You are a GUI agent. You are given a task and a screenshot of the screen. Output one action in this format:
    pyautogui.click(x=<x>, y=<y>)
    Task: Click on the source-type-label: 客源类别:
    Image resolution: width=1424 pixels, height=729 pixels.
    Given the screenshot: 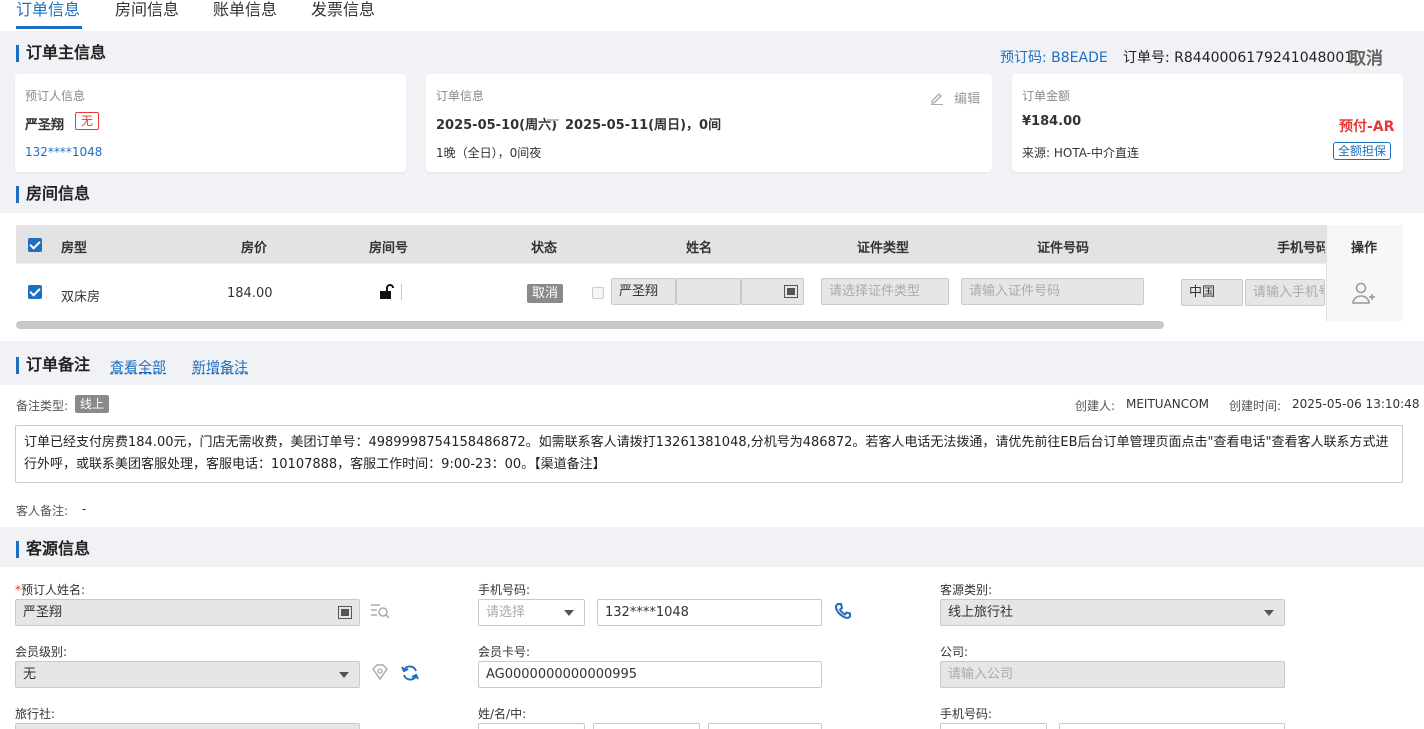 What is the action you would take?
    pyautogui.click(x=966, y=590)
    